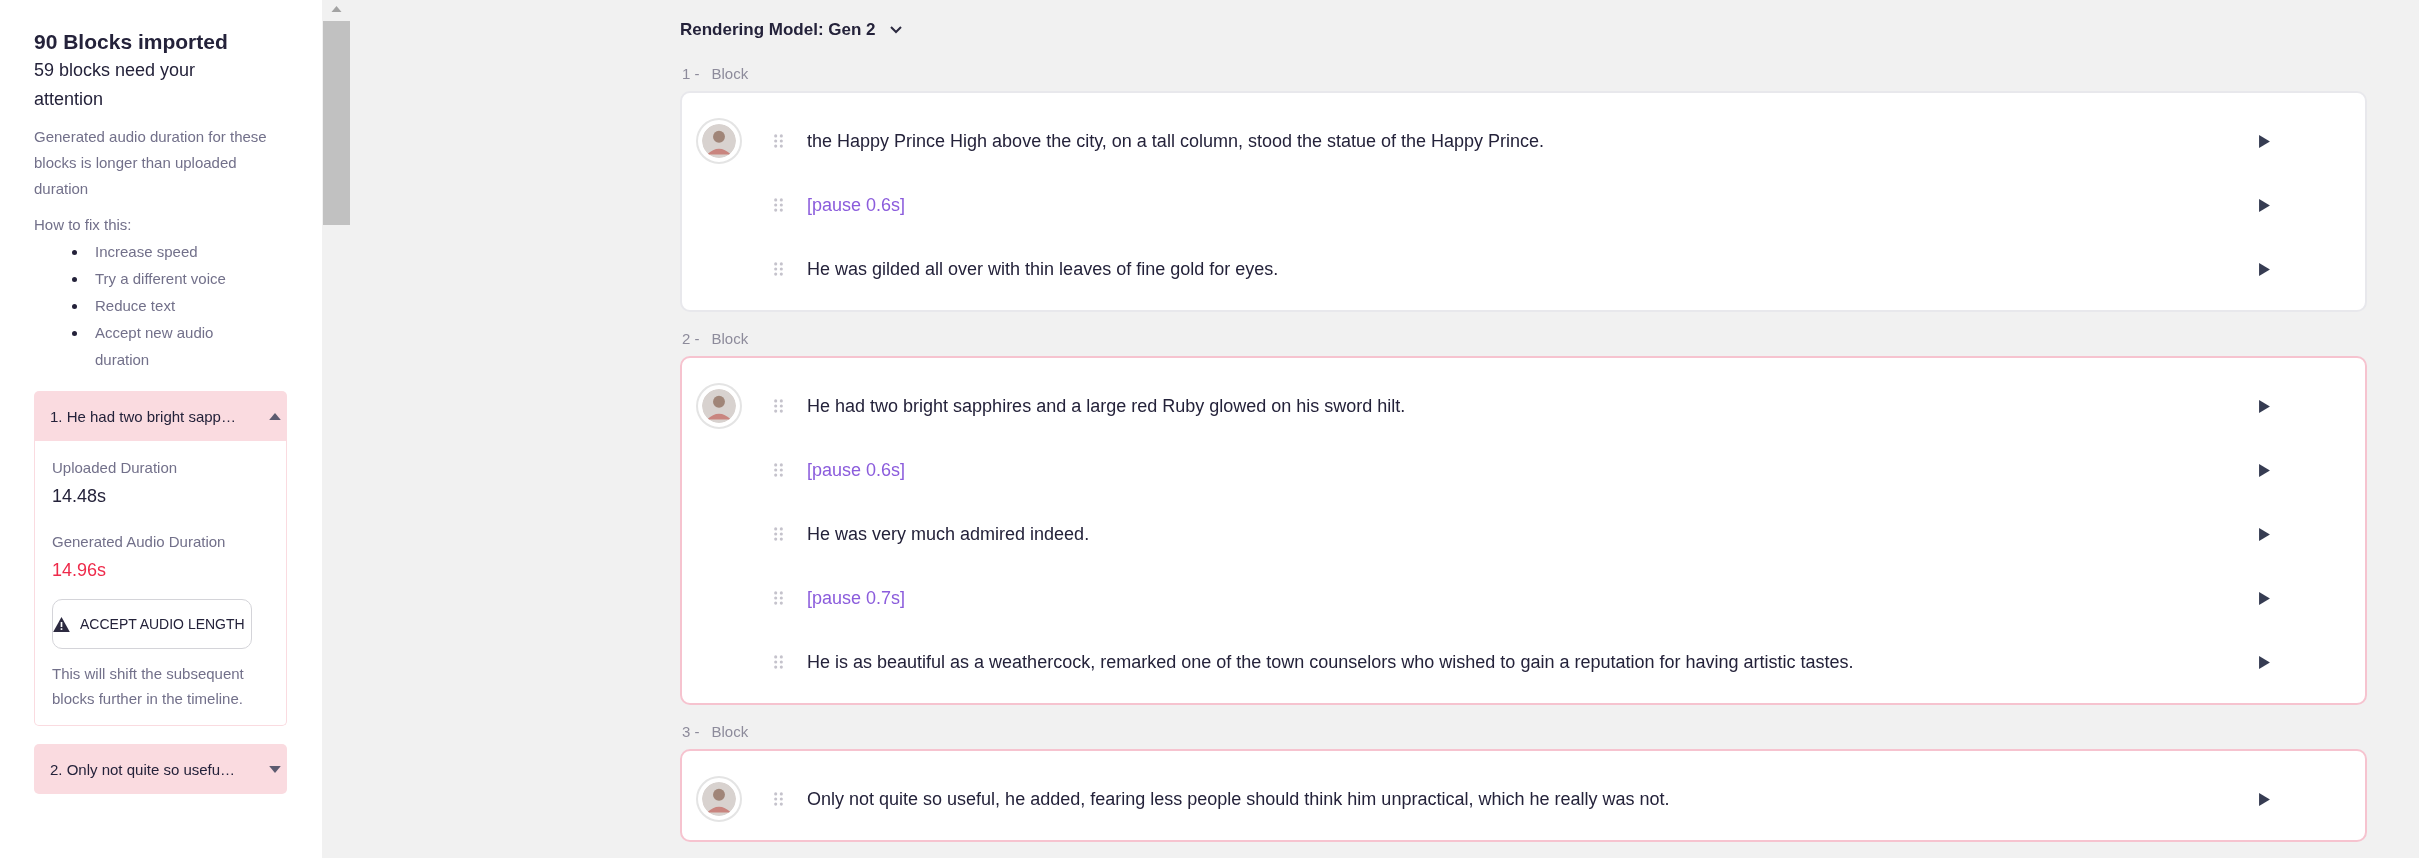 The image size is (2419, 858). I want to click on fix-heading: How to fix this:, so click(83, 225).